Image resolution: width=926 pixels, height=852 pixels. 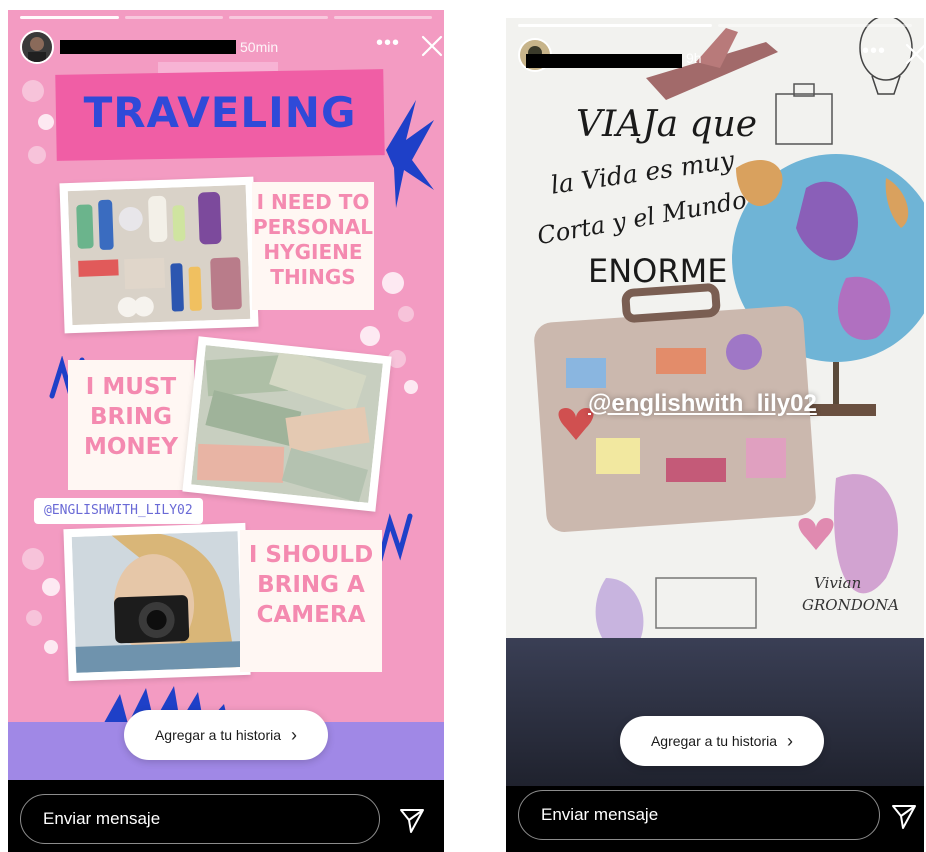 I want to click on story-header: 50min •••, so click(x=231, y=47).